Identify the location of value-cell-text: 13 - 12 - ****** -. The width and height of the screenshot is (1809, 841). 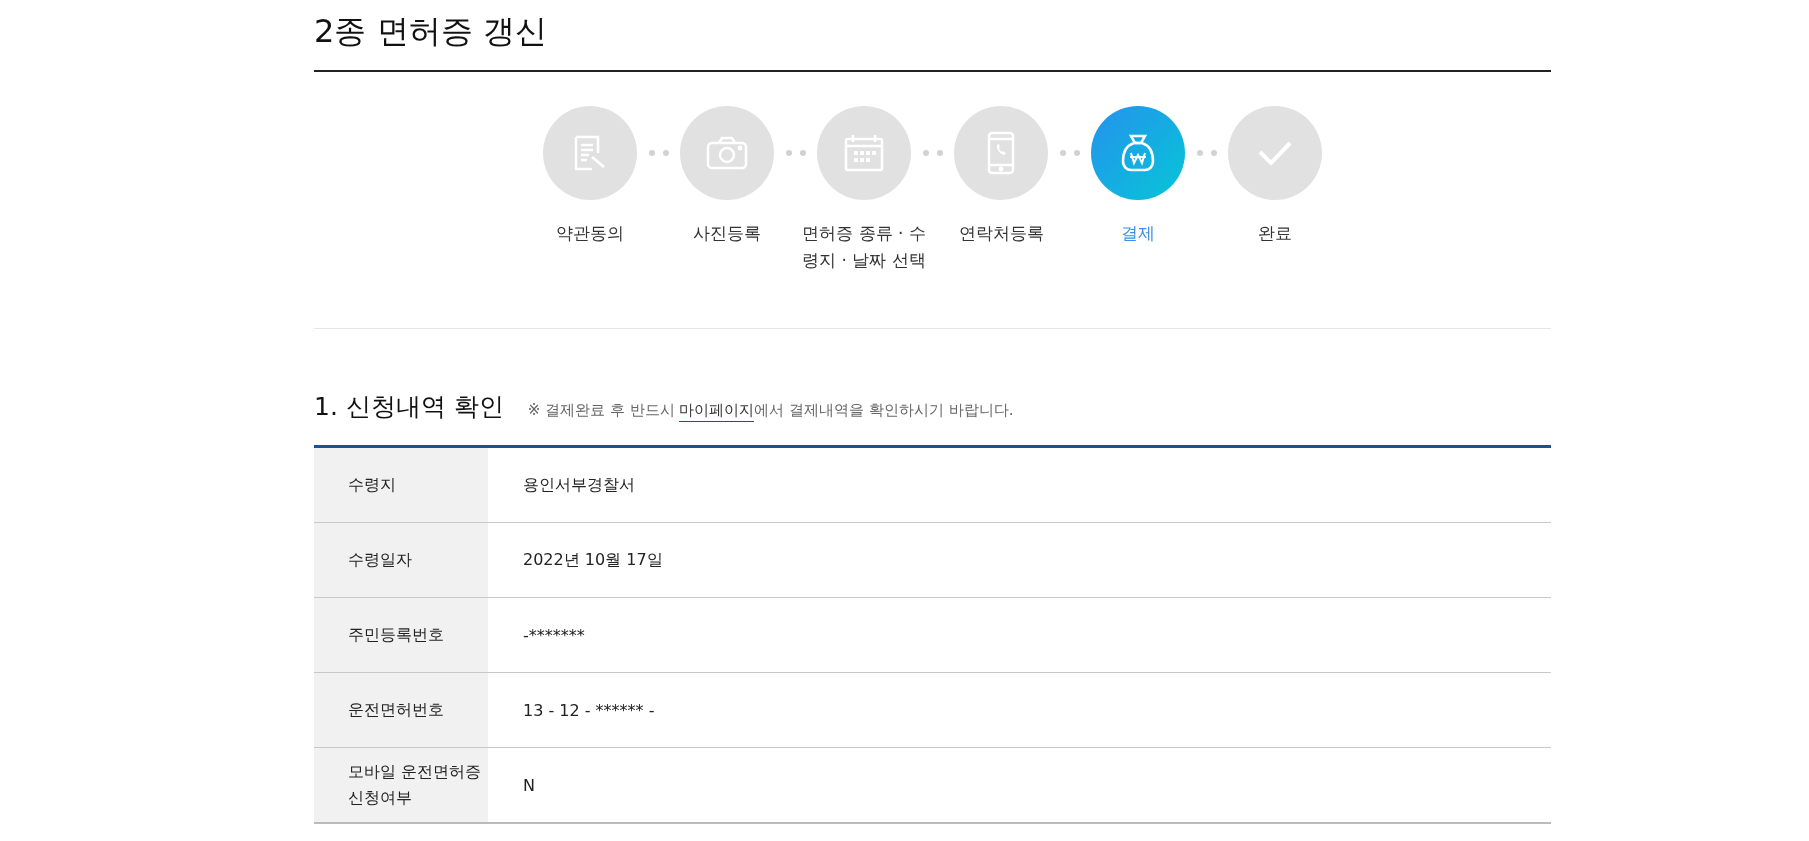
(588, 710).